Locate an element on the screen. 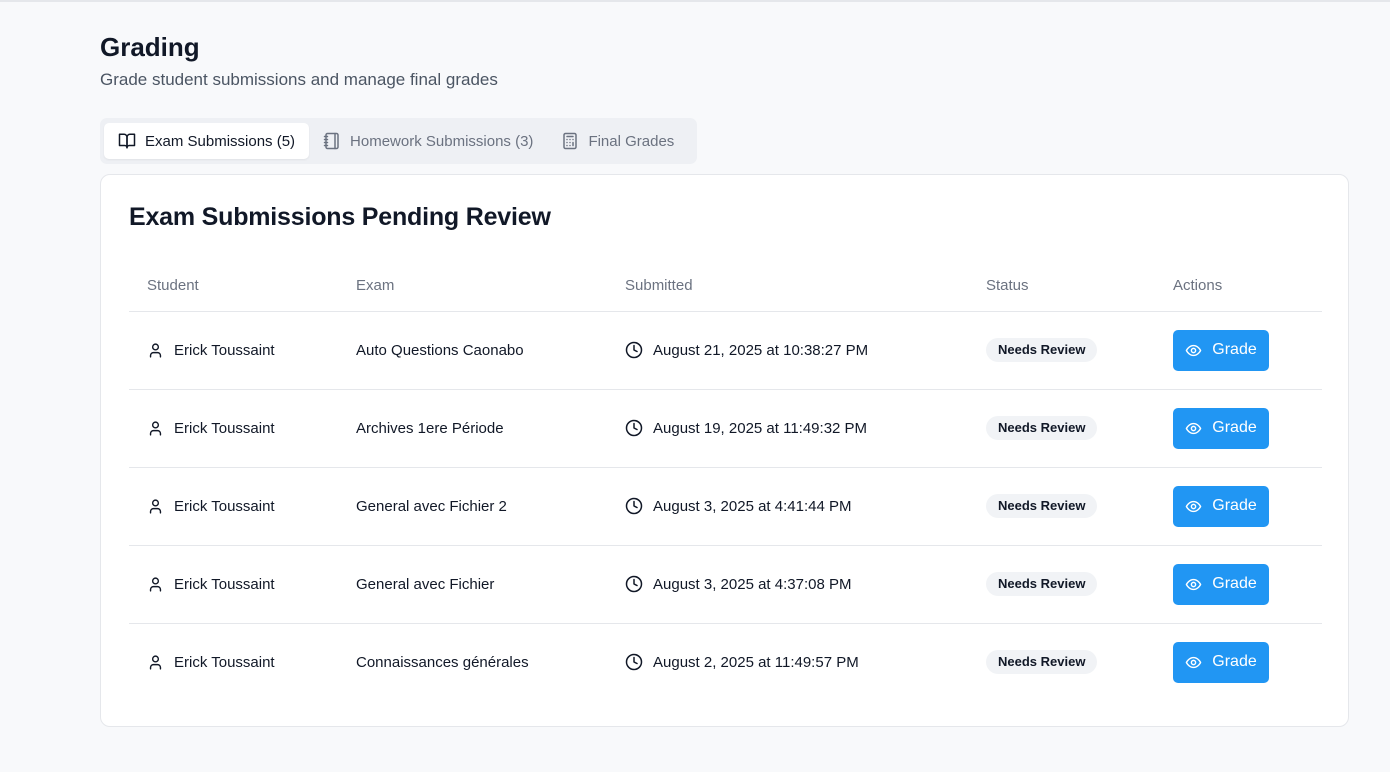 This screenshot has height=772, width=1390. tab-exam-submissions: Exam Submissions (5) is located at coordinates (207, 141).